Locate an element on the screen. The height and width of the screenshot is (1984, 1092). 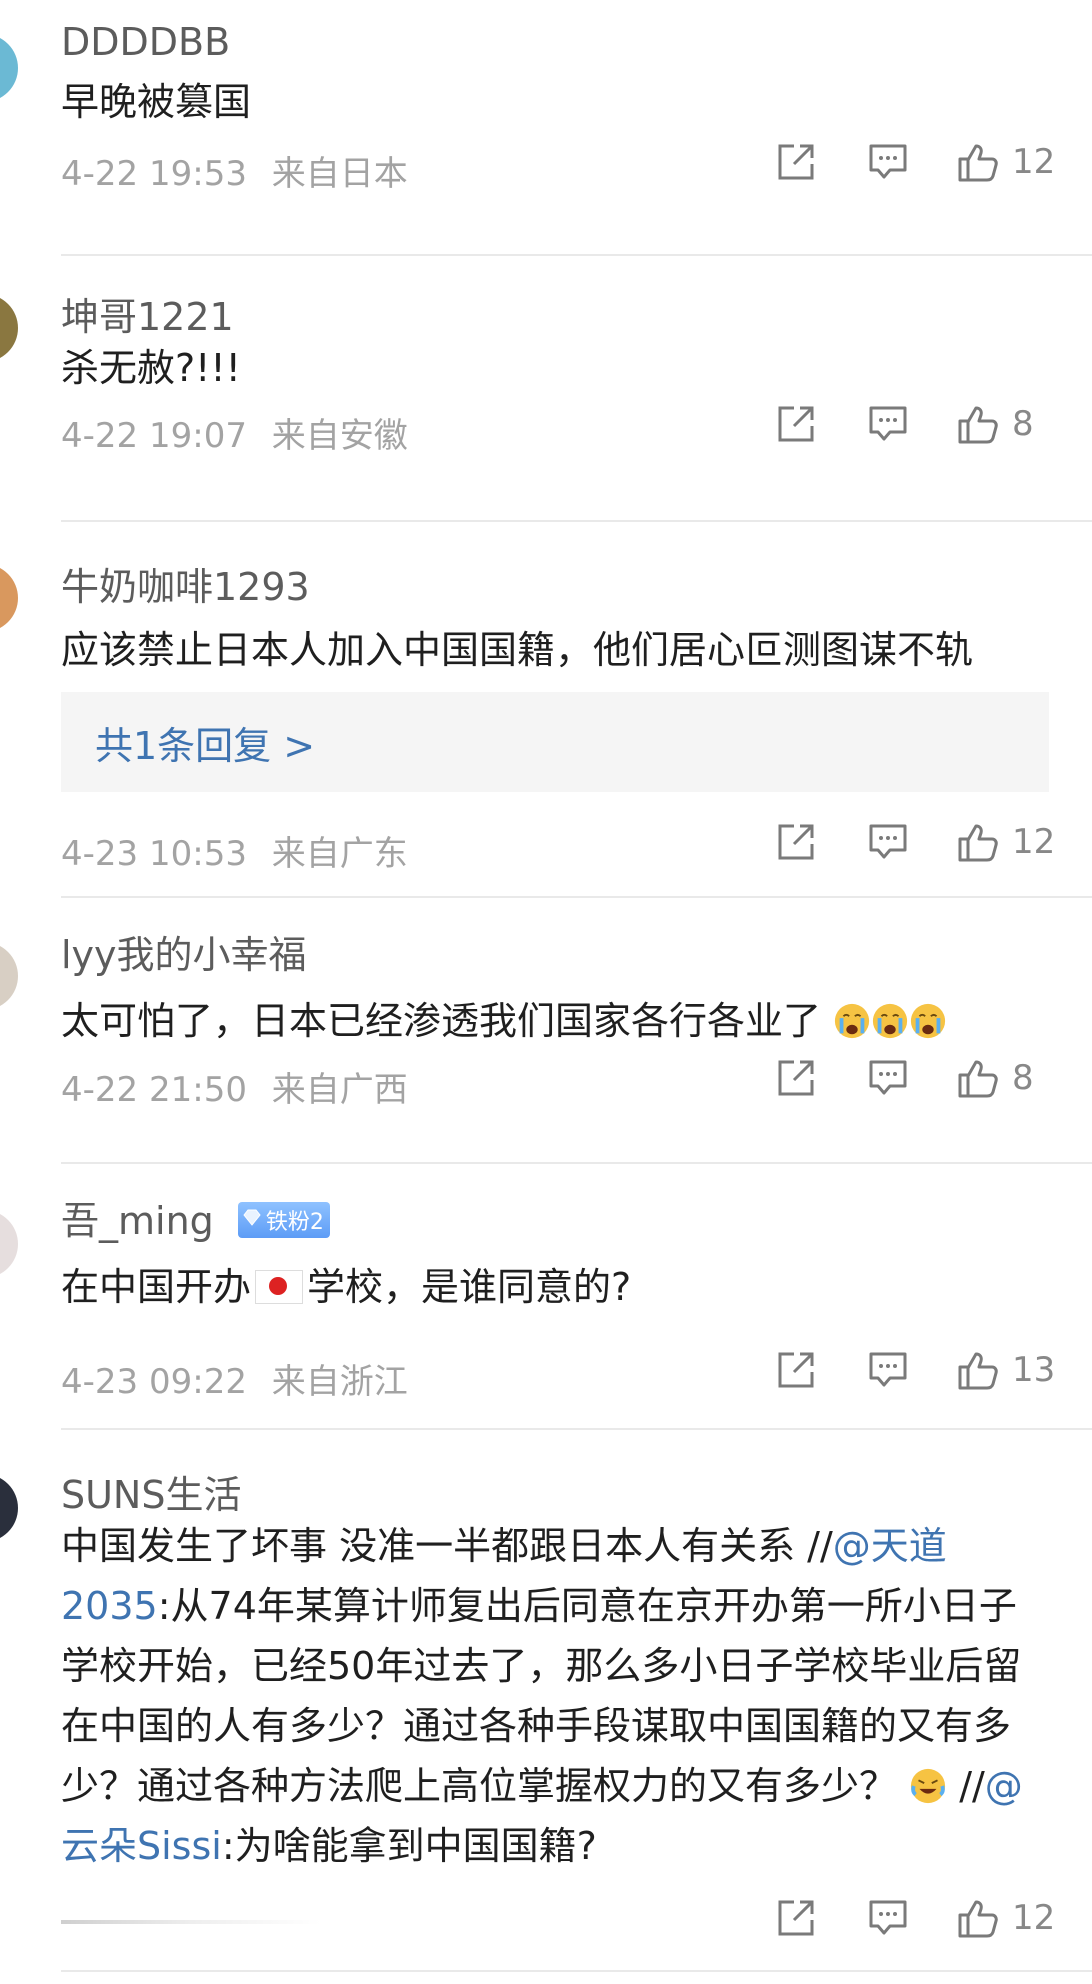
reply-summary: 共1条回复 > is located at coordinates (555, 742).